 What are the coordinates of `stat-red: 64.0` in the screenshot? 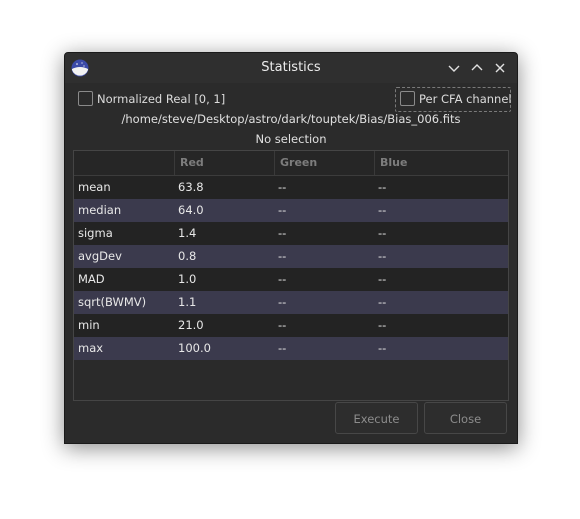 It's located at (191, 210).